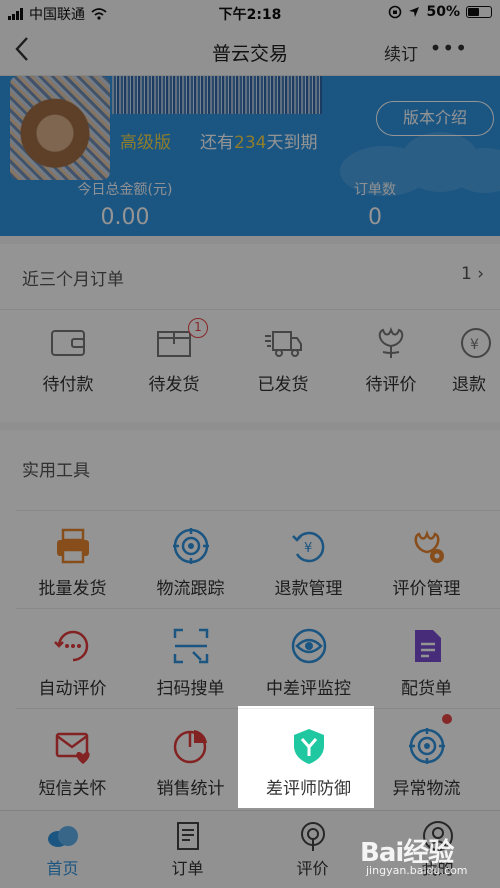  I want to click on order-item-label: 待付款, so click(68, 385).